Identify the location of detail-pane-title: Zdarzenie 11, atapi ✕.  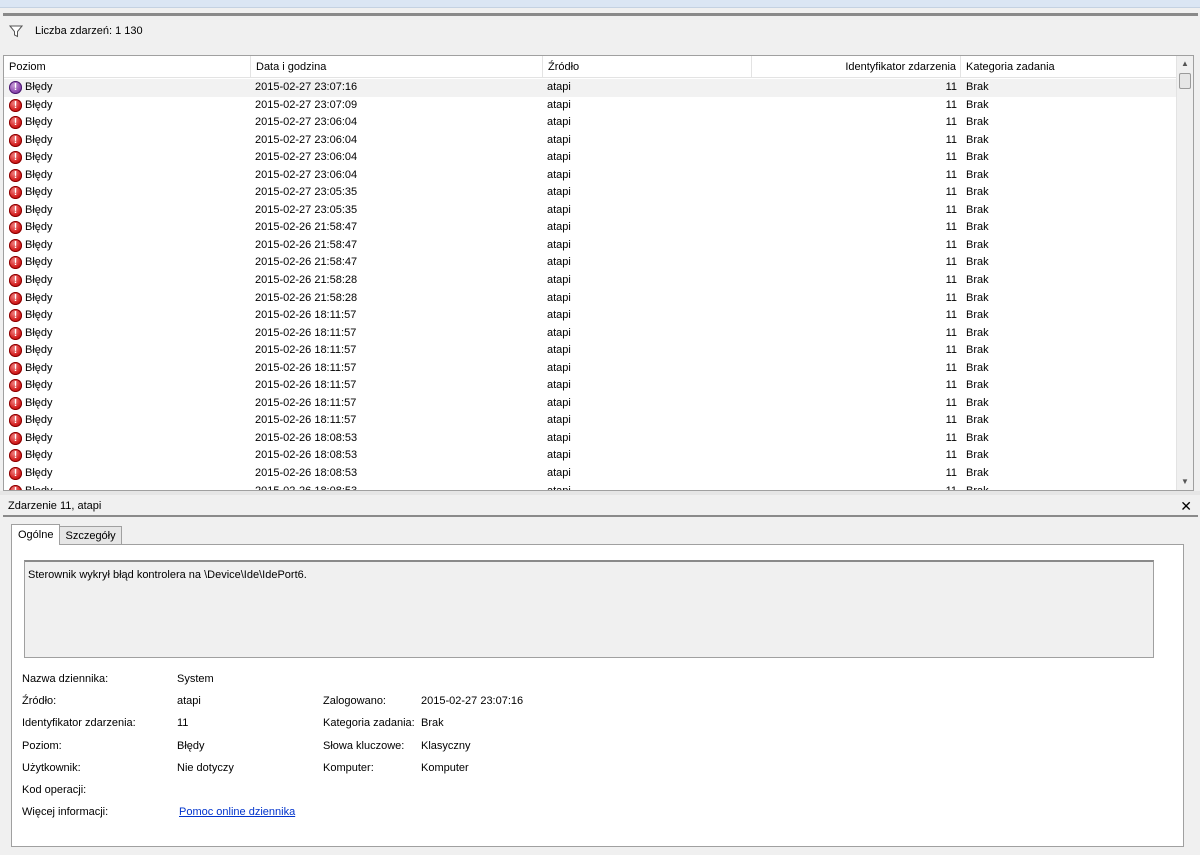
(600, 506).